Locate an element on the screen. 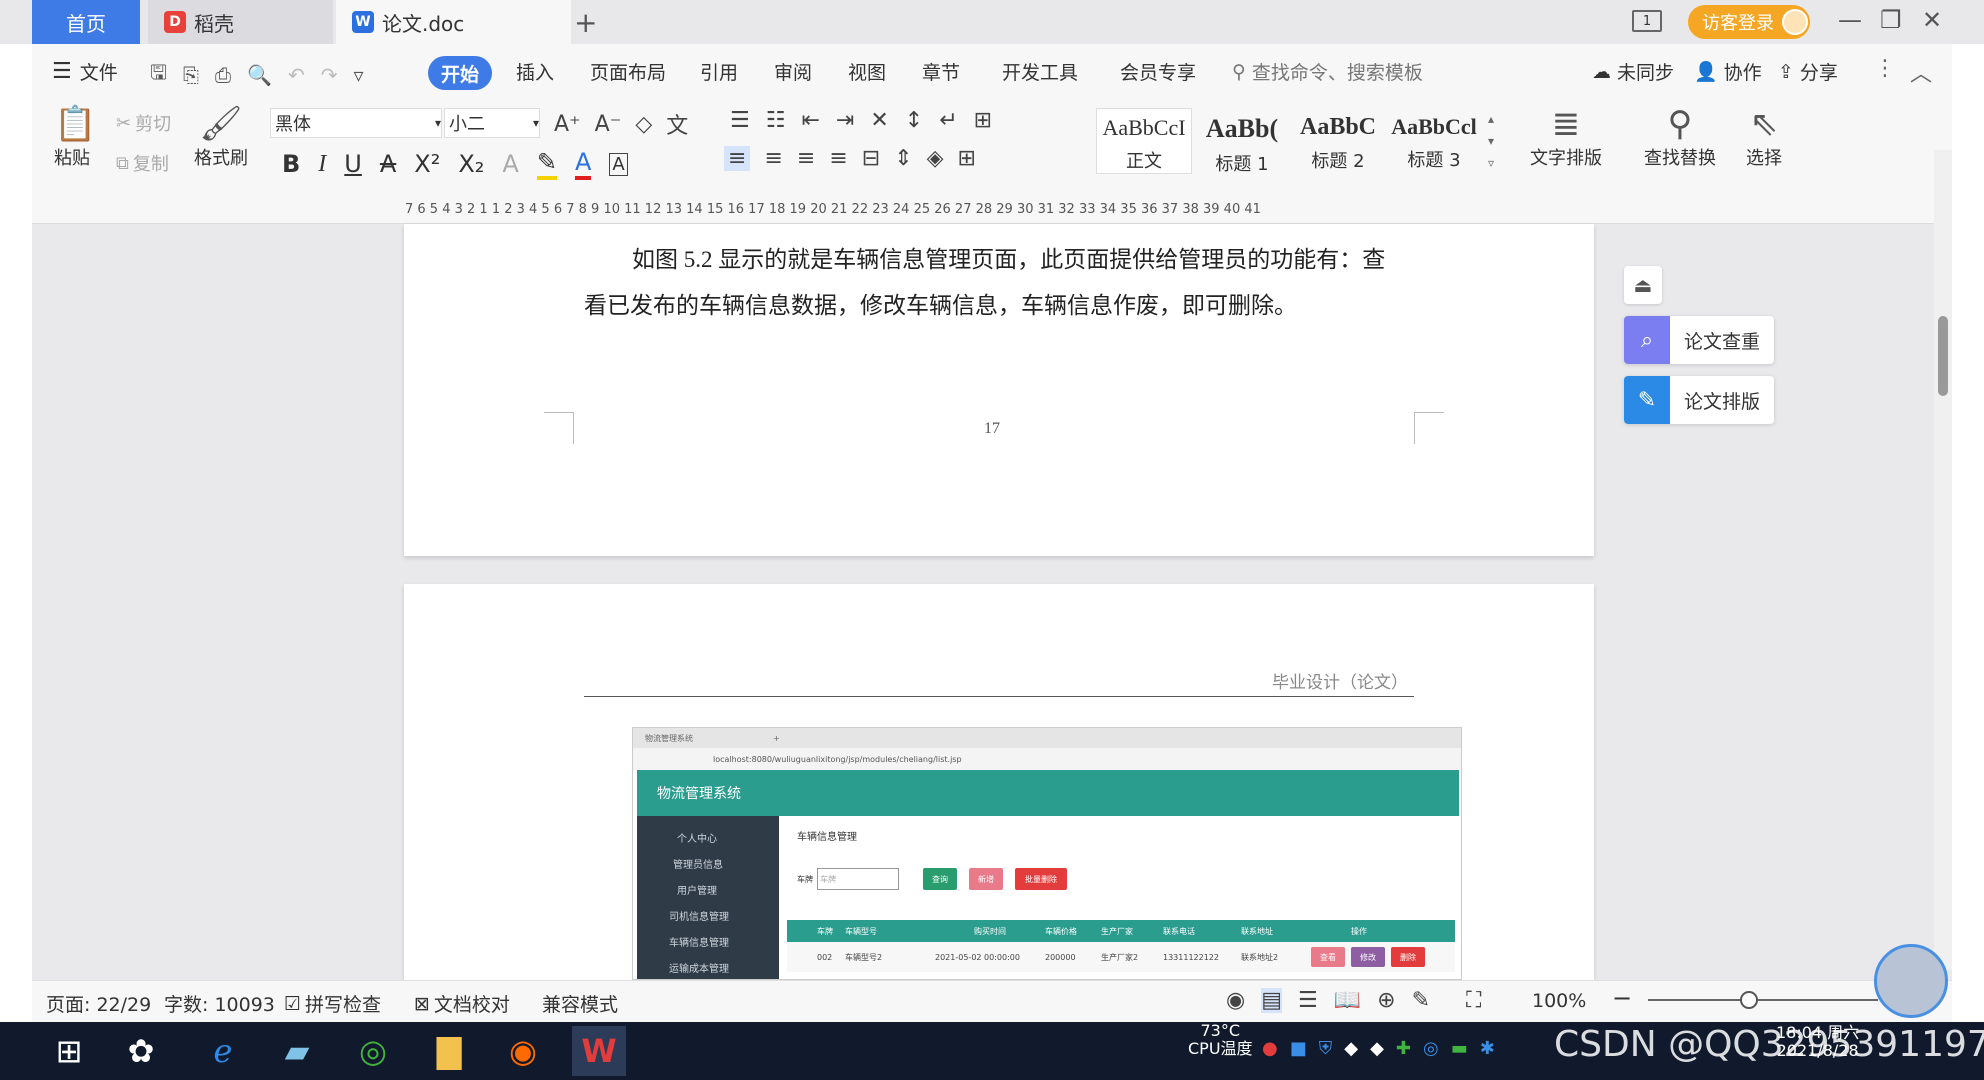  menu-chapter: 章节 is located at coordinates (941, 71).